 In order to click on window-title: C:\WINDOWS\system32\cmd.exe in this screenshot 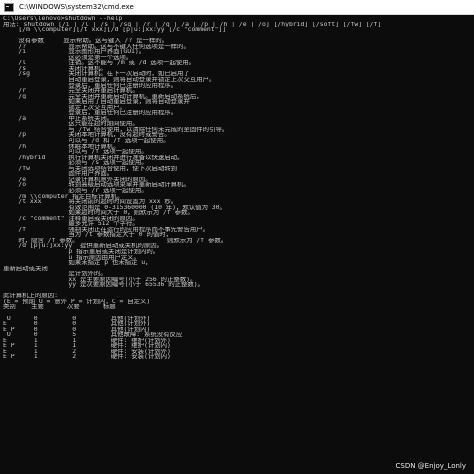, I will do `click(76, 7)`.